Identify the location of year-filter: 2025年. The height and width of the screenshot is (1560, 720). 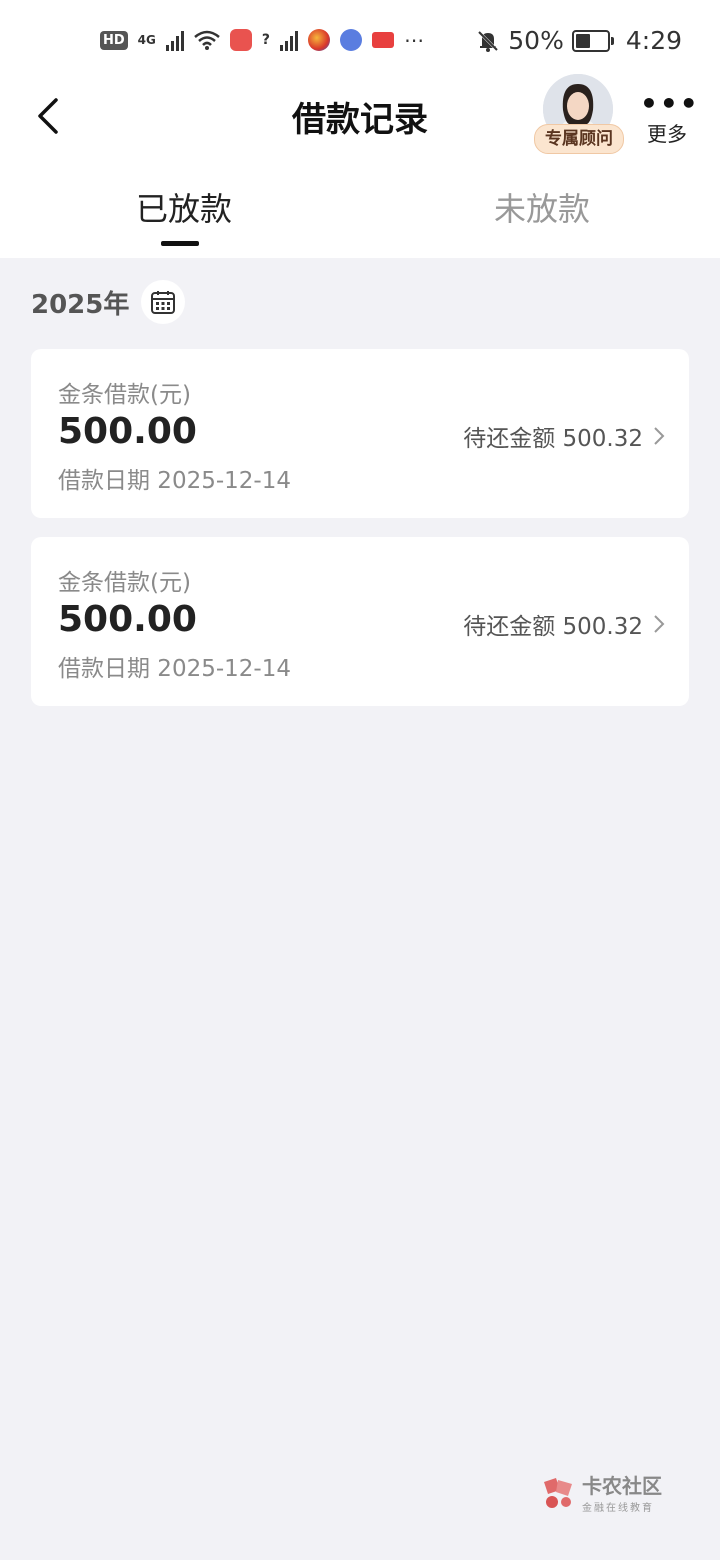
(108, 302).